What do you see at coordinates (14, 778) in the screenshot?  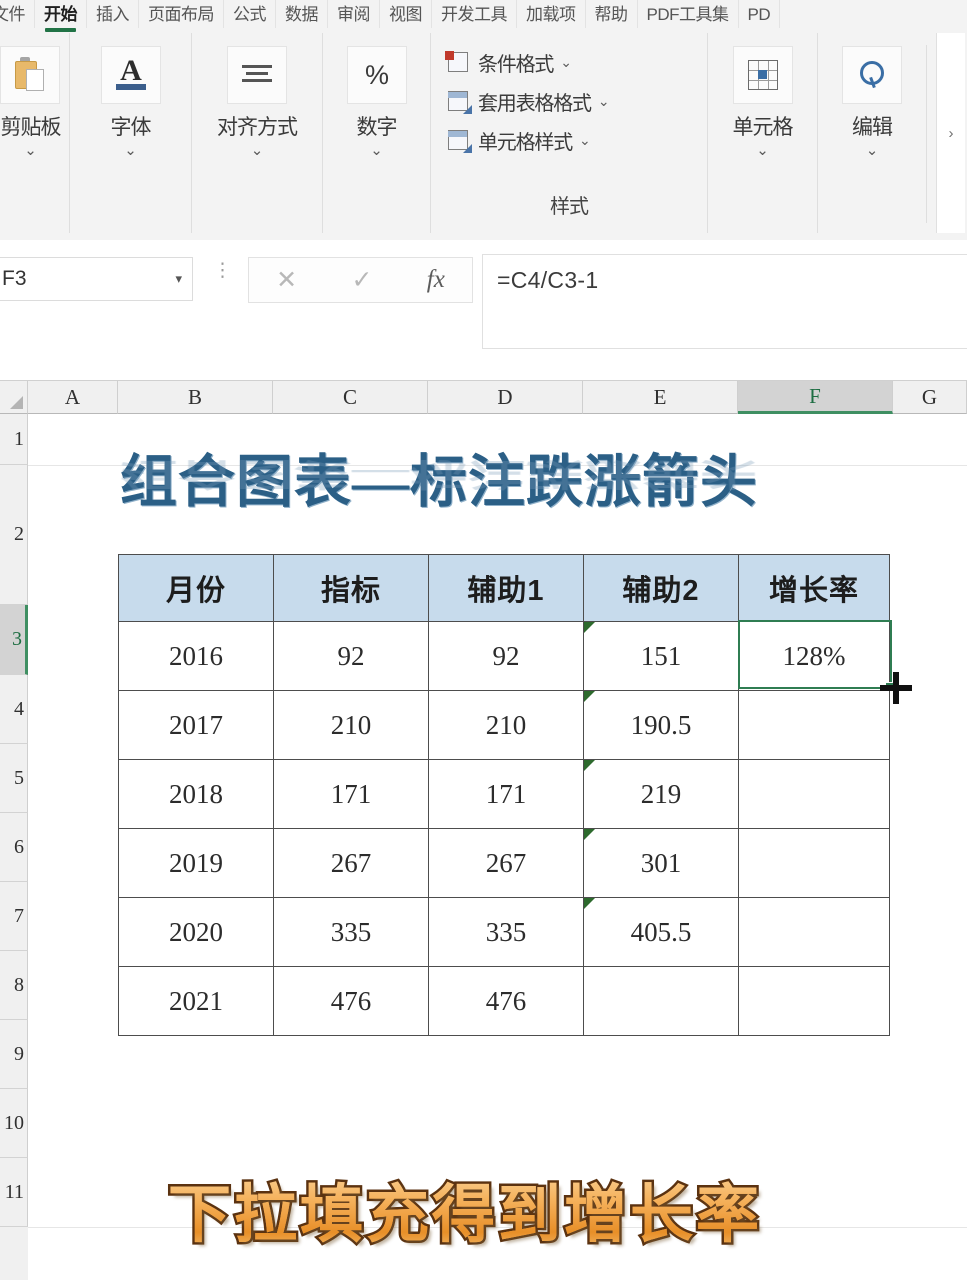 I see `row-header-5: 5` at bounding box center [14, 778].